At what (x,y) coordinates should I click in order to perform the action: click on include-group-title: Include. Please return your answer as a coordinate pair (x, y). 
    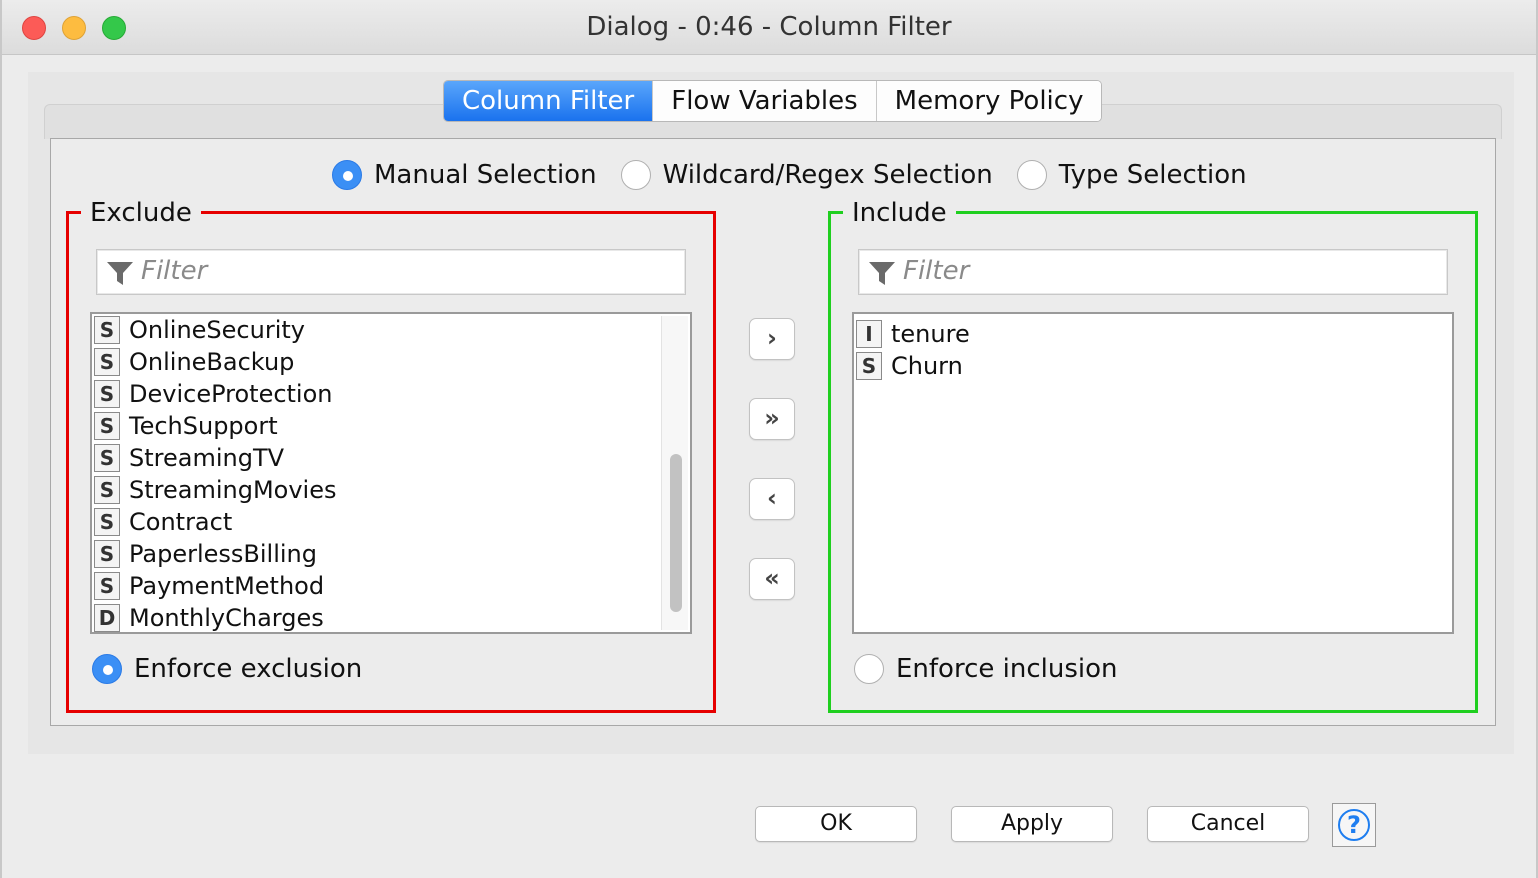
    Looking at the image, I should click on (899, 213).